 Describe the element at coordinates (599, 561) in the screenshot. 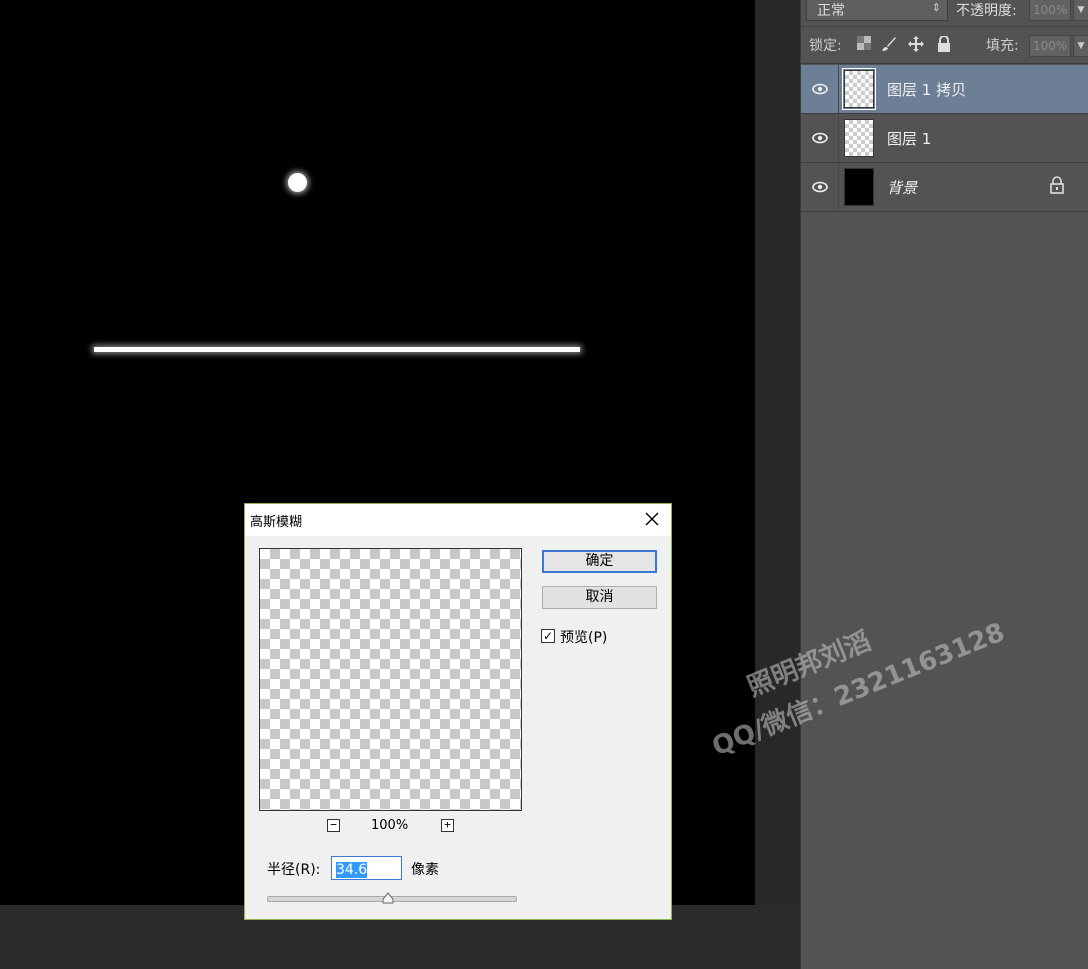

I see `ok-button: 确定` at that location.